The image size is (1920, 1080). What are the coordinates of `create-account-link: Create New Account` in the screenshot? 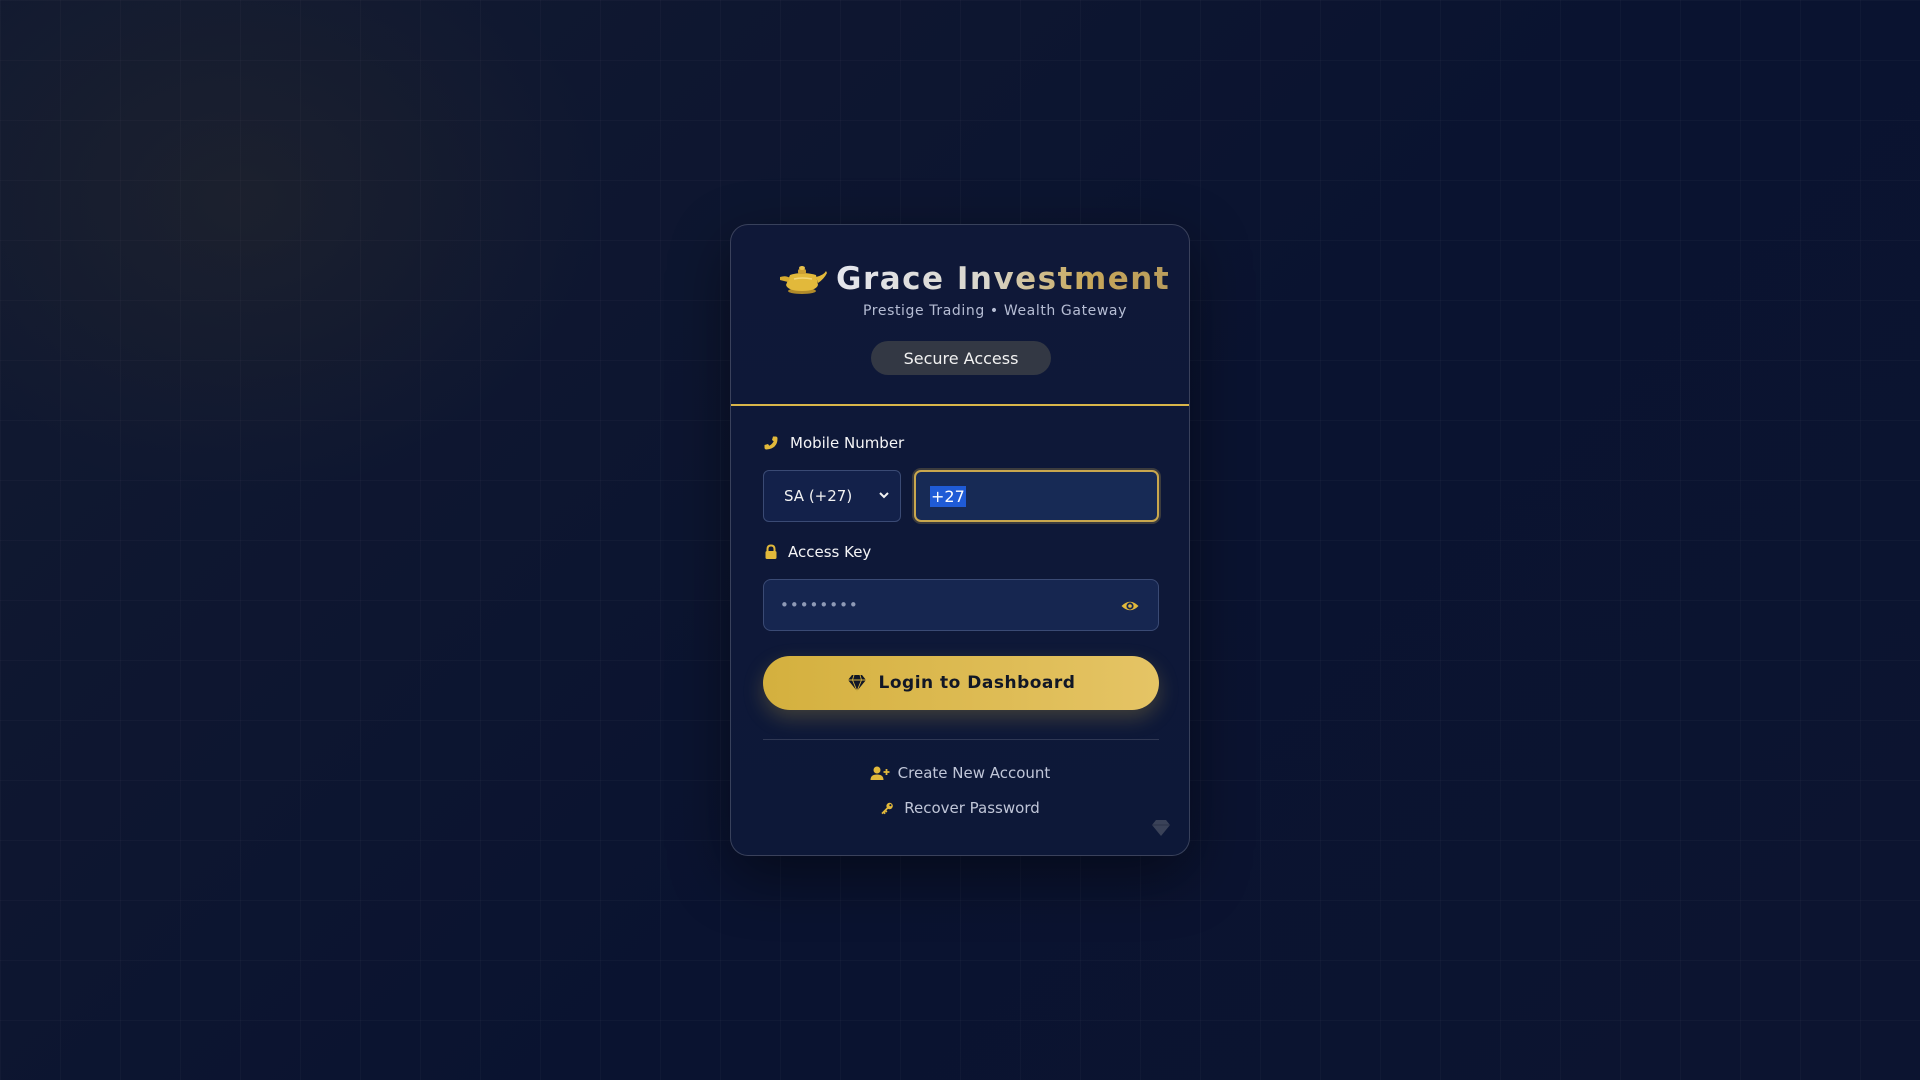 It's located at (960, 773).